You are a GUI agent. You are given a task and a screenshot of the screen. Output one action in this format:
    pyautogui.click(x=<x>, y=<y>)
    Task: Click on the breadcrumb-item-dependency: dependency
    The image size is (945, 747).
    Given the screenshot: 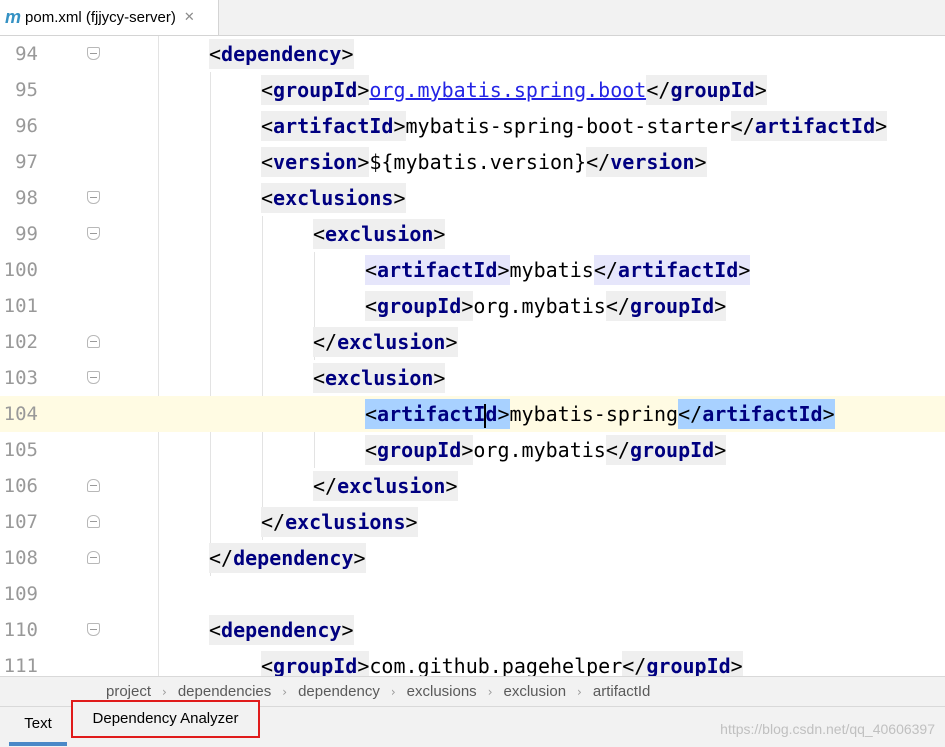 What is the action you would take?
    pyautogui.click(x=339, y=691)
    